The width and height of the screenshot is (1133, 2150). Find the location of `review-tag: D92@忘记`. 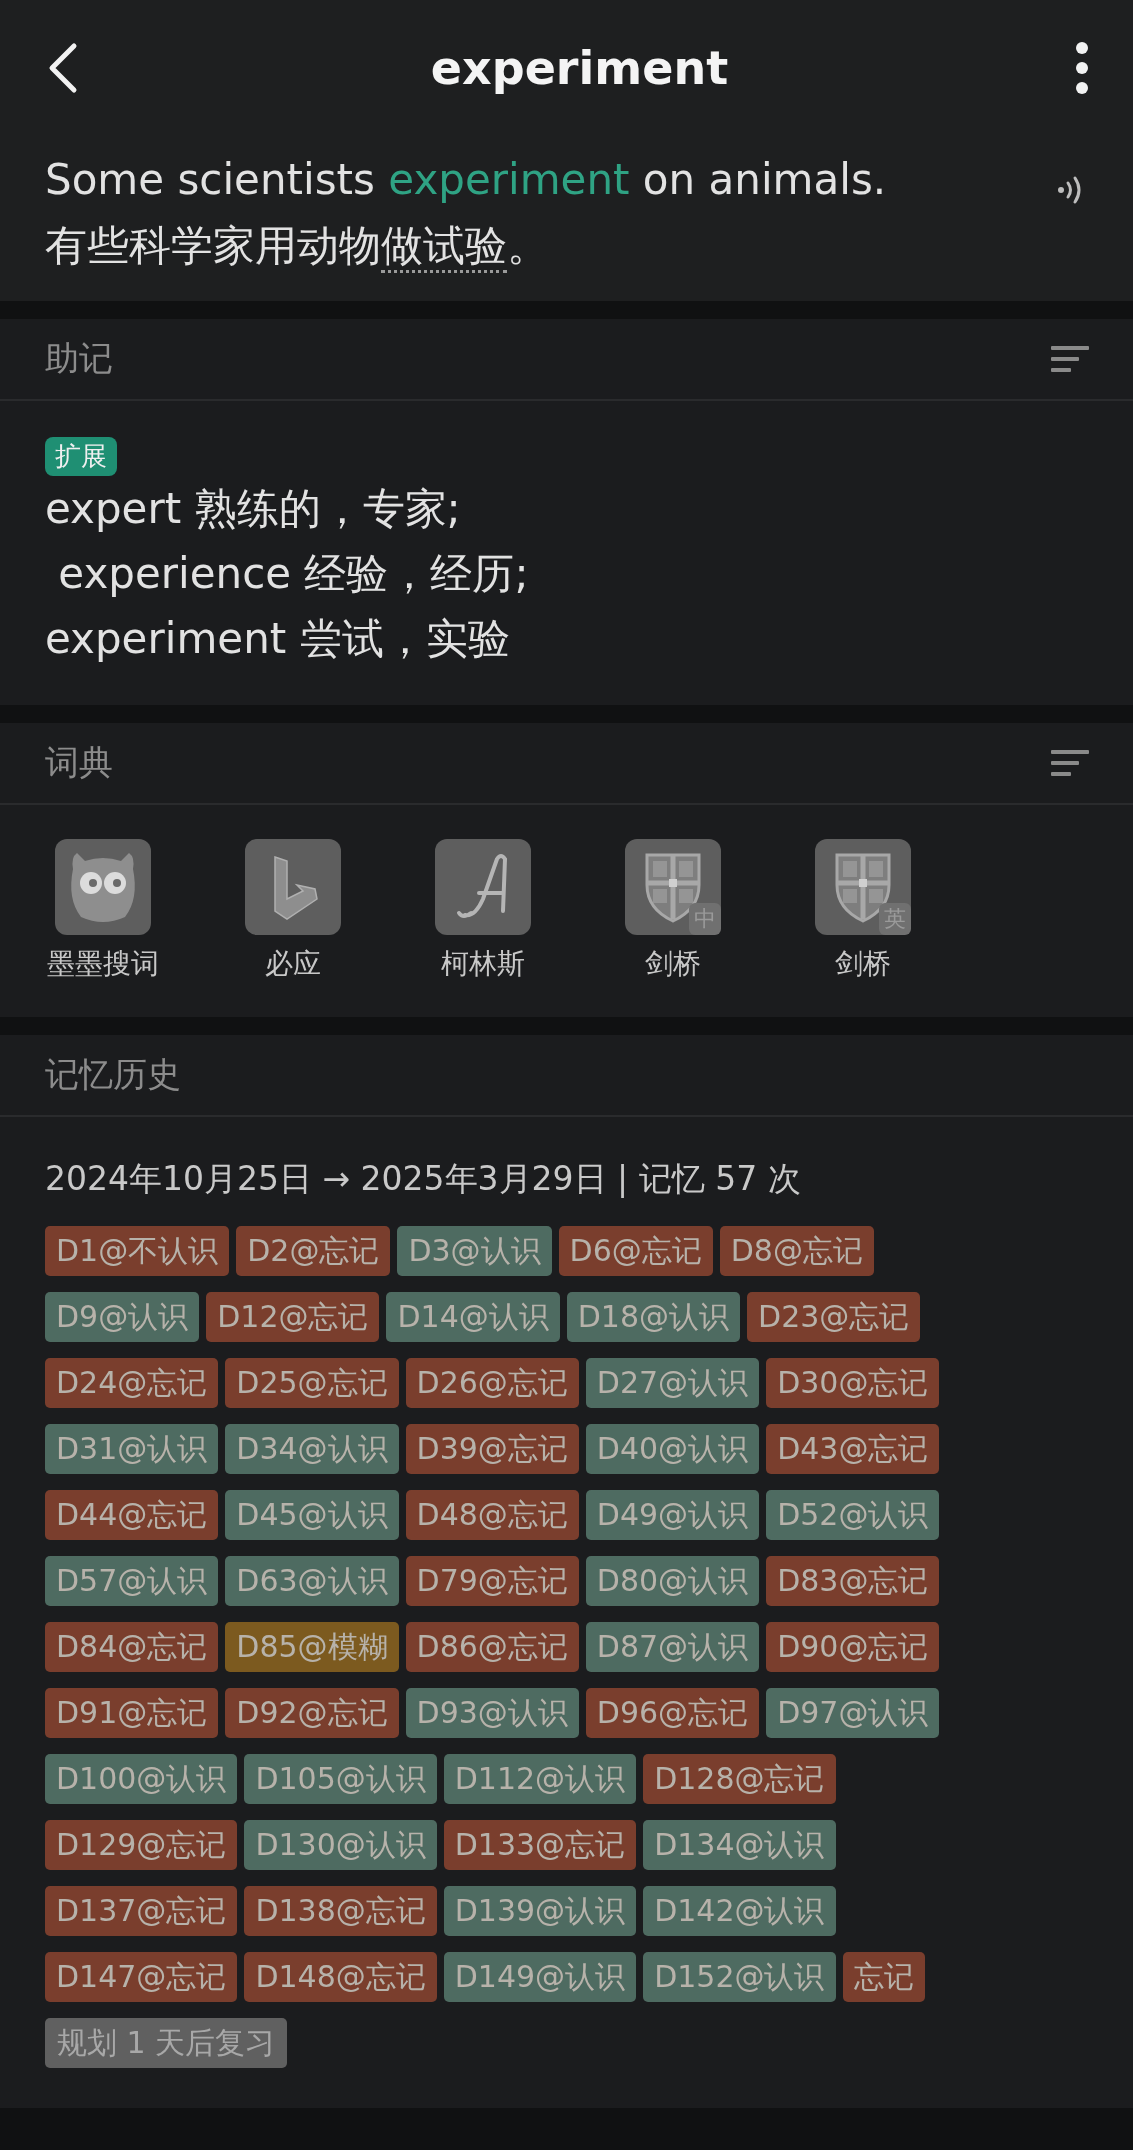

review-tag: D92@忘记 is located at coordinates (312, 1713).